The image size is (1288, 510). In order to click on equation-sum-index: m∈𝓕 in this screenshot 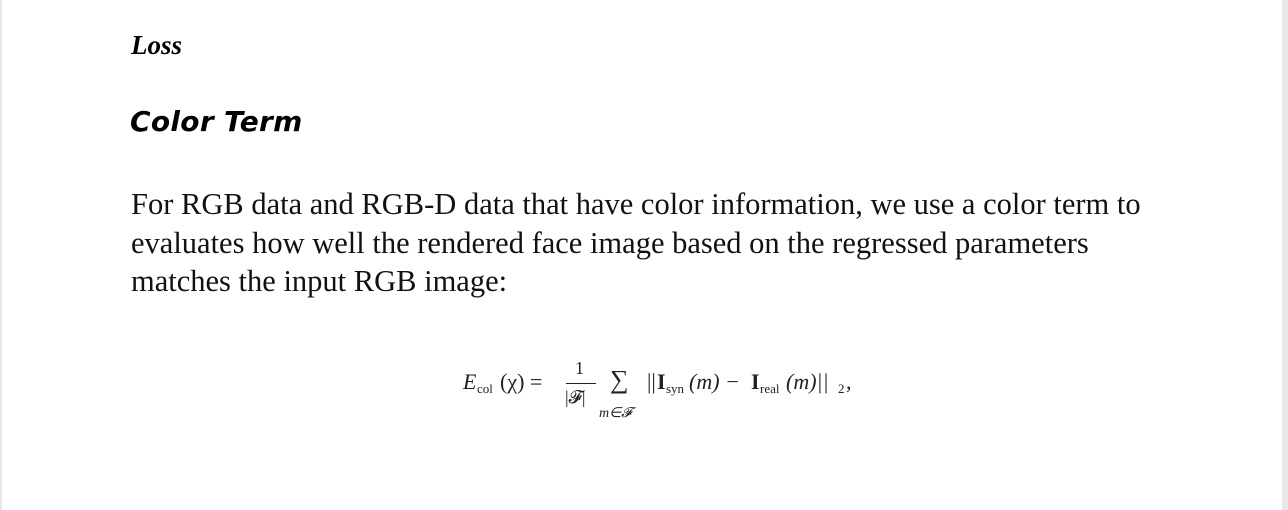, I will do `click(615, 413)`.